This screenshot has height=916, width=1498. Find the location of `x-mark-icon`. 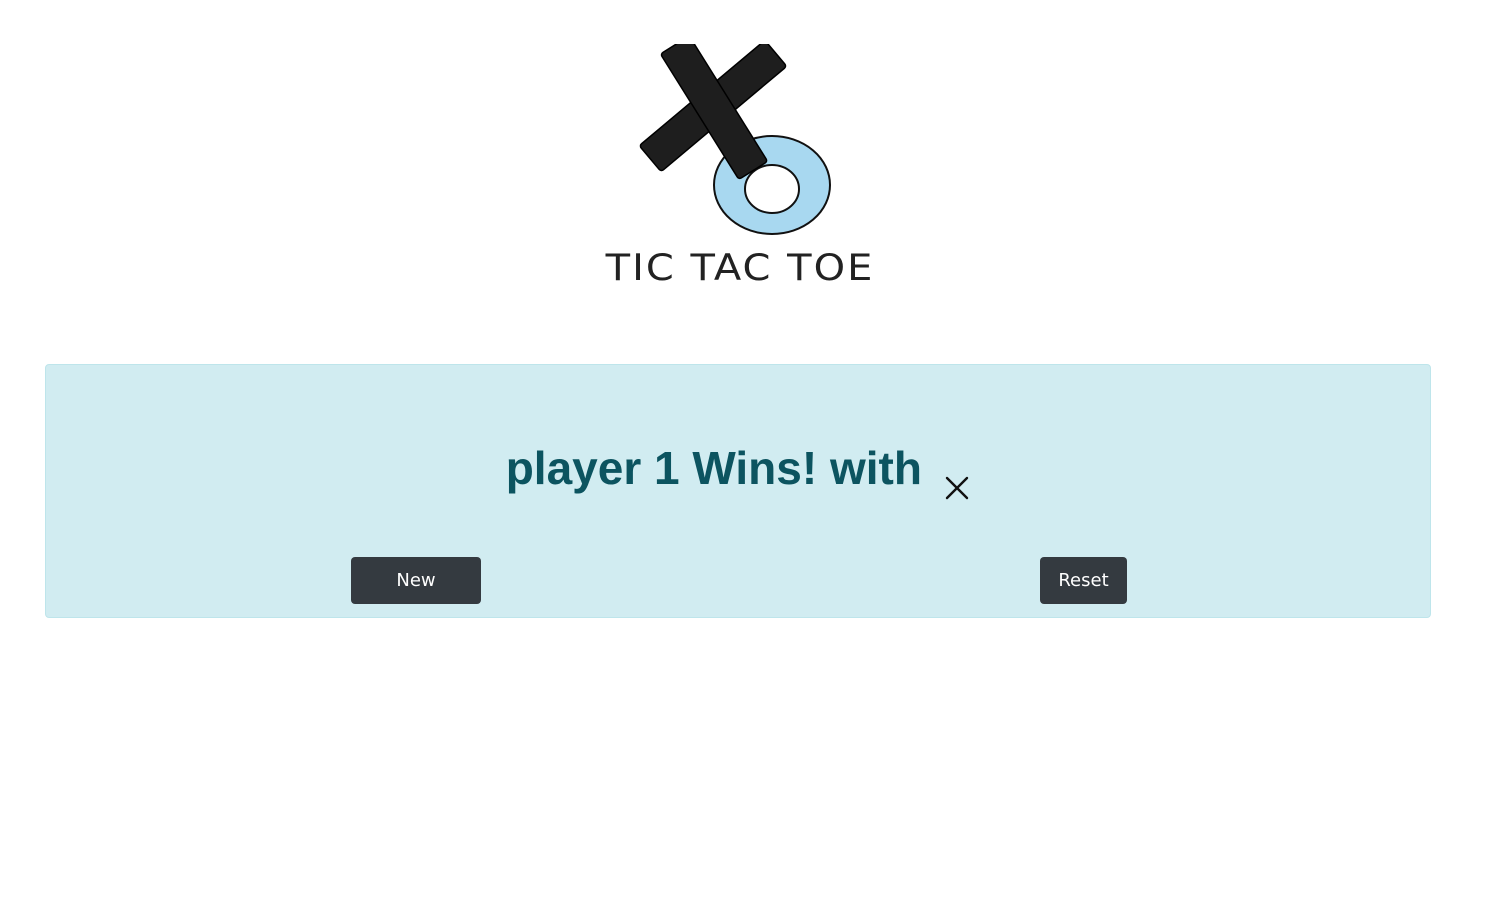

x-mark-icon is located at coordinates (957, 479).